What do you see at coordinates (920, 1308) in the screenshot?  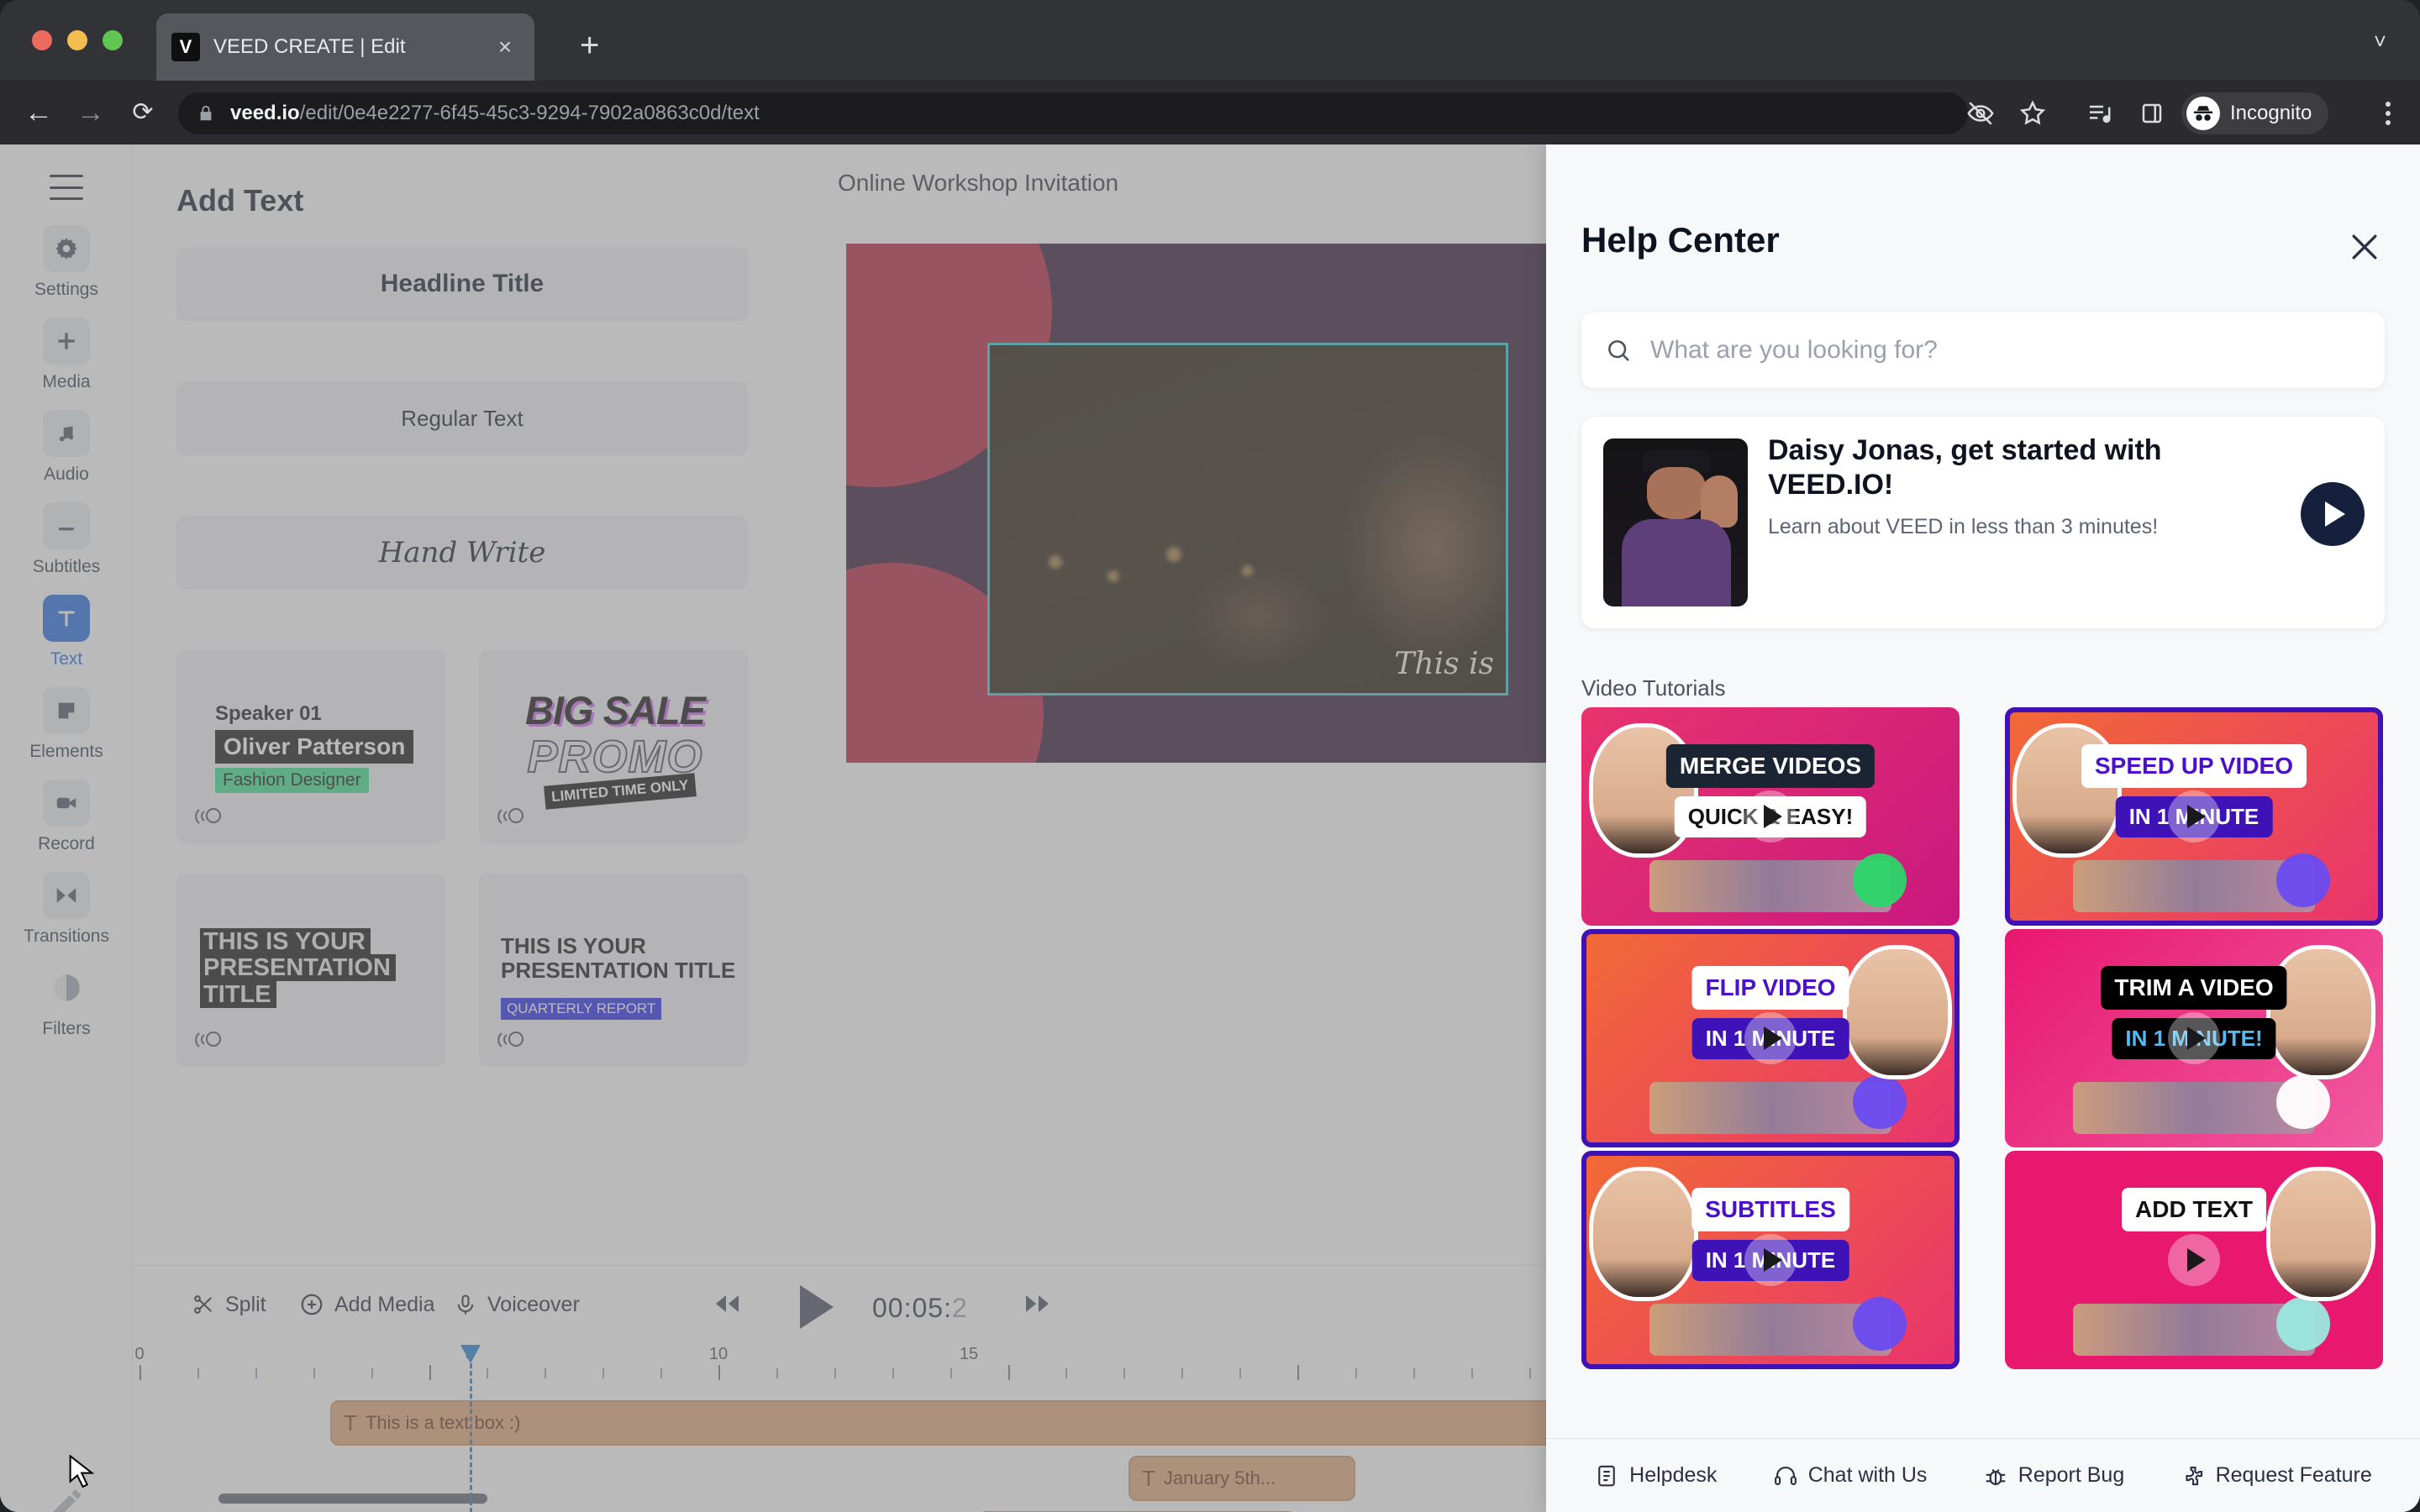 I see `current-time: 00:05:2` at bounding box center [920, 1308].